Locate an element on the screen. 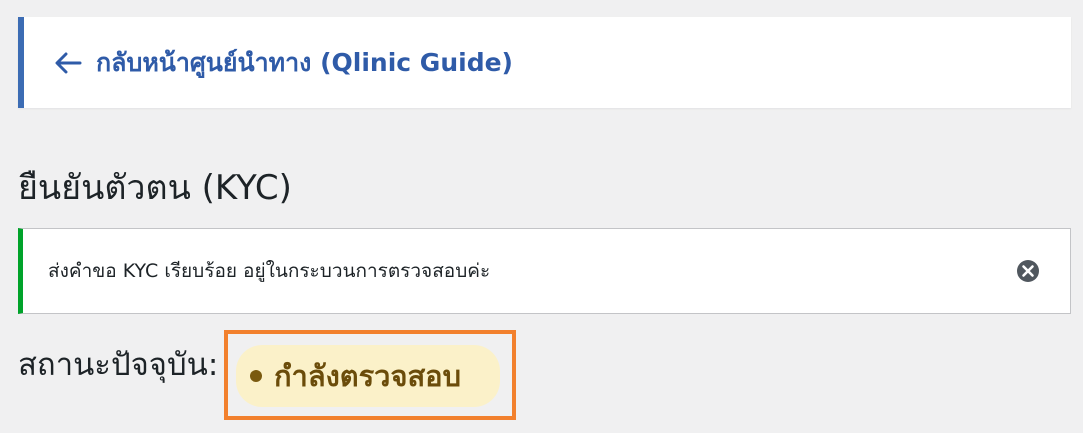  status-badge: กำลังตรวจสอบ is located at coordinates (368, 376).